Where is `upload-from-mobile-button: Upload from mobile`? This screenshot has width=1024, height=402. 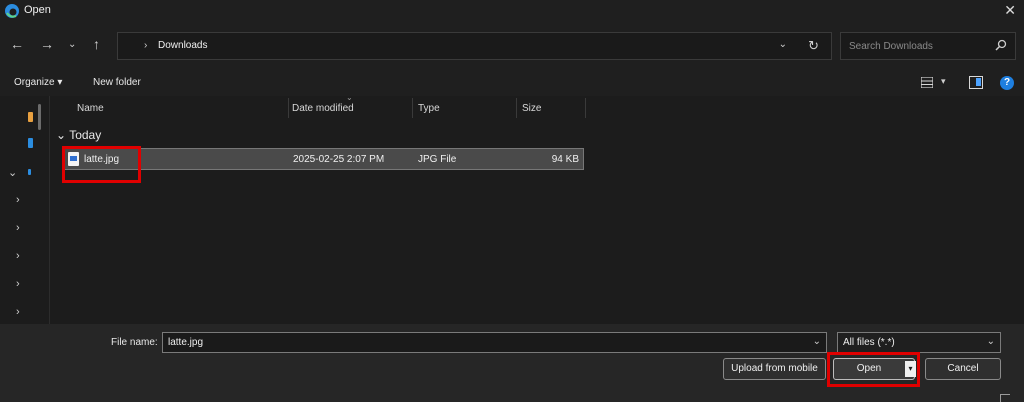 upload-from-mobile-button: Upload from mobile is located at coordinates (774, 369).